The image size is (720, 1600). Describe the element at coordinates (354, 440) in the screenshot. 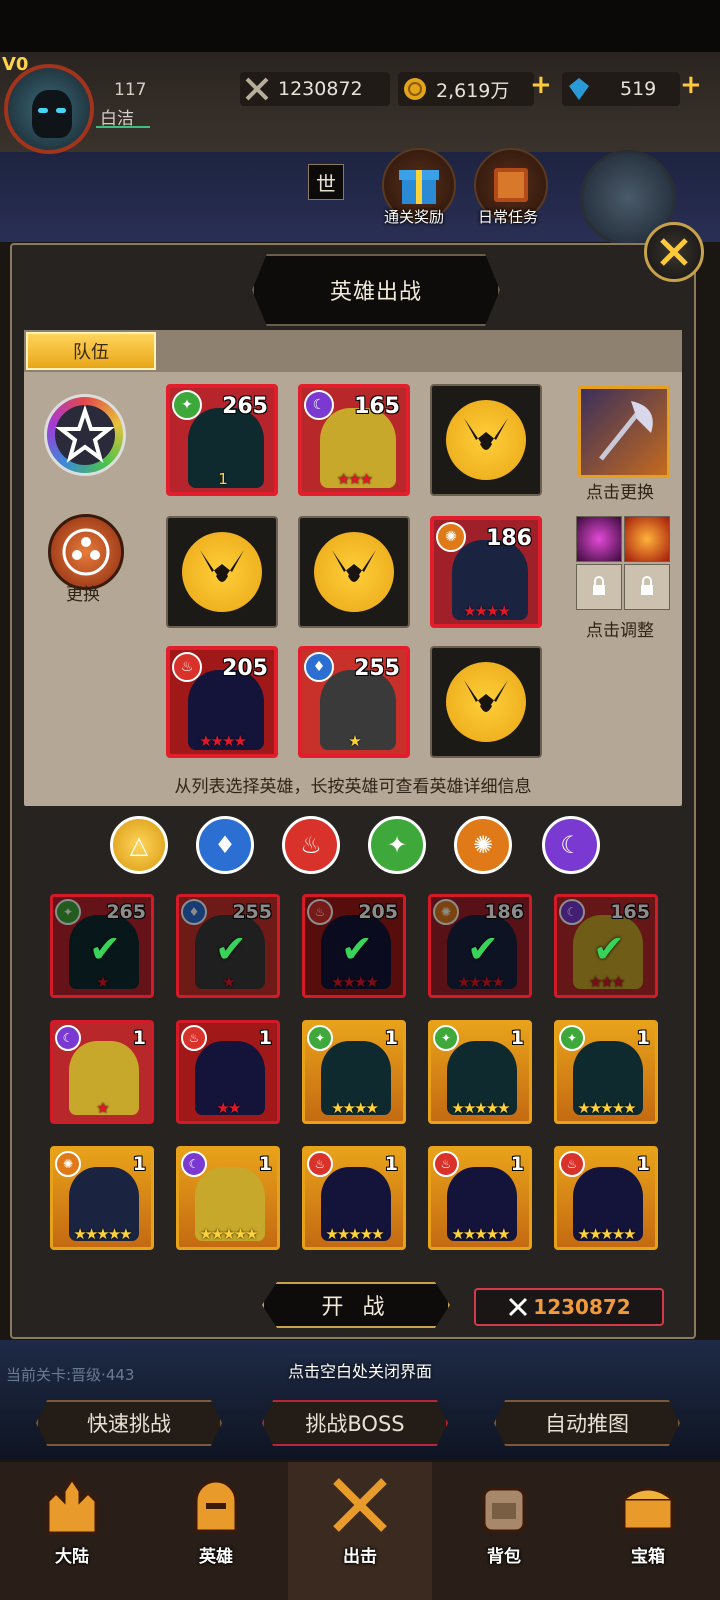

I see `deployed-hero-slot: ☾ 165 ★★★` at that location.